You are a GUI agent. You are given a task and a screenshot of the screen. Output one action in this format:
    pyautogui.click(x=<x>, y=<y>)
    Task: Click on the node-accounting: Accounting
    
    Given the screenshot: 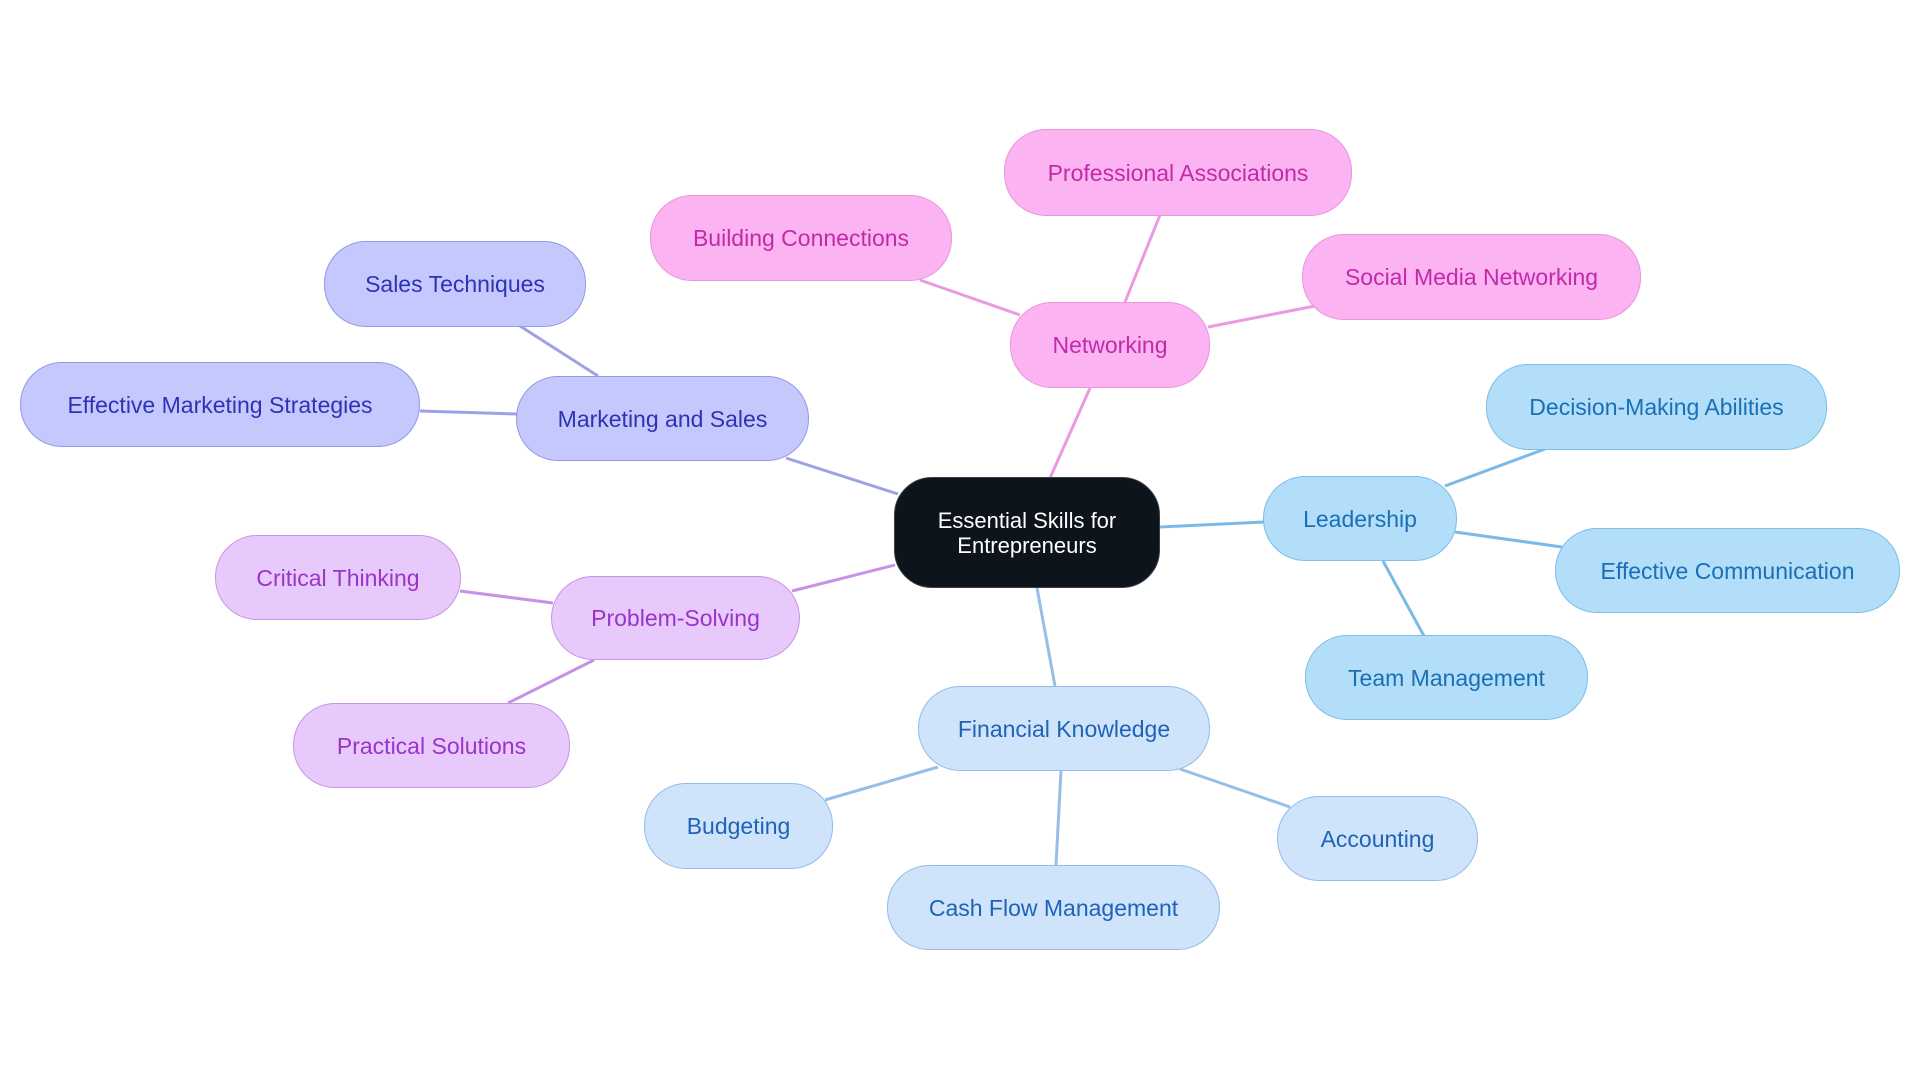 What is the action you would take?
    pyautogui.click(x=1377, y=838)
    